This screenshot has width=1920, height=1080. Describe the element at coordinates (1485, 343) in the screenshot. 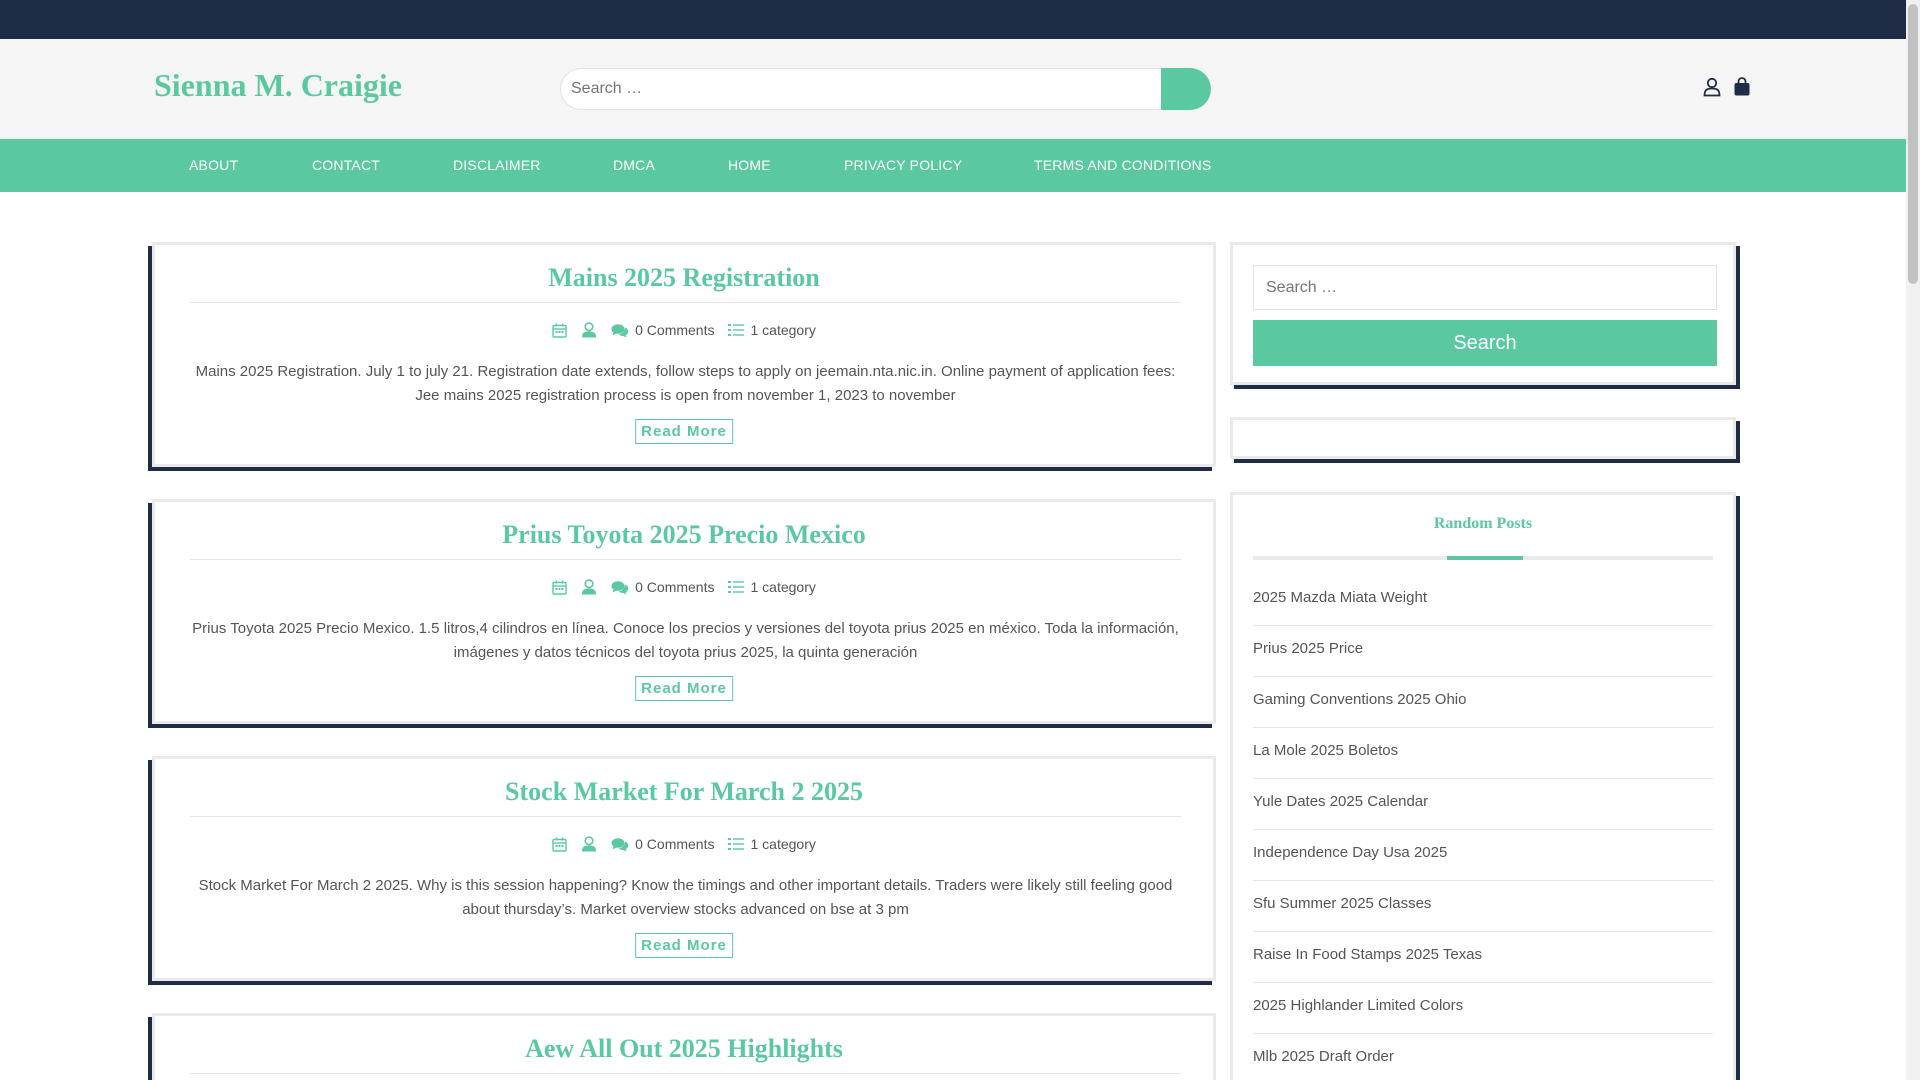

I see `sidebar-search-button: Search` at that location.